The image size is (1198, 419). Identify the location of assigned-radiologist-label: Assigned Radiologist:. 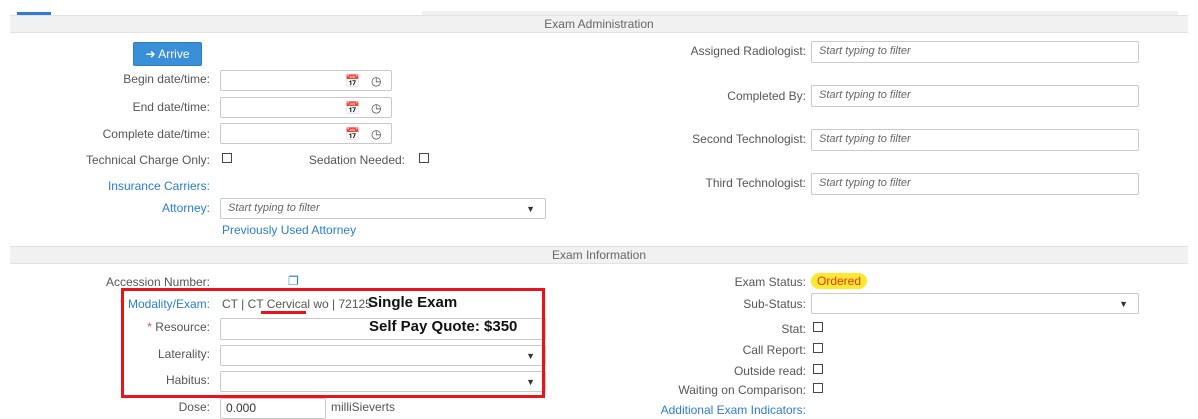
(748, 51).